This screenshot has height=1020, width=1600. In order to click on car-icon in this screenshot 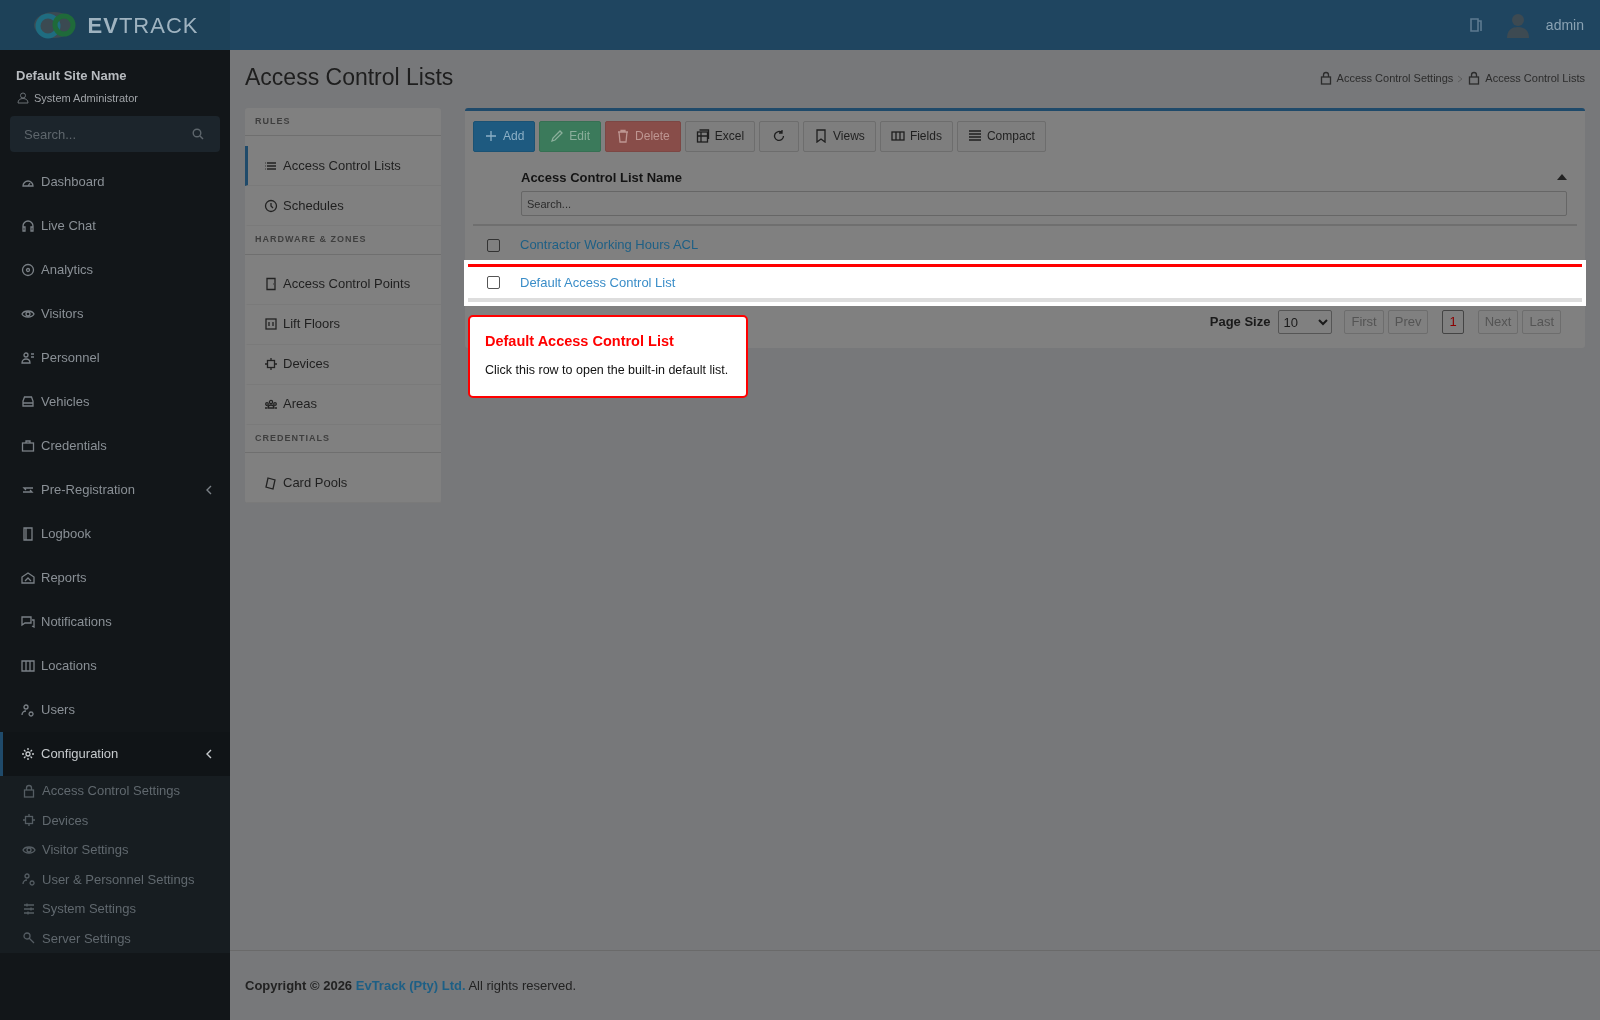, I will do `click(28, 402)`.